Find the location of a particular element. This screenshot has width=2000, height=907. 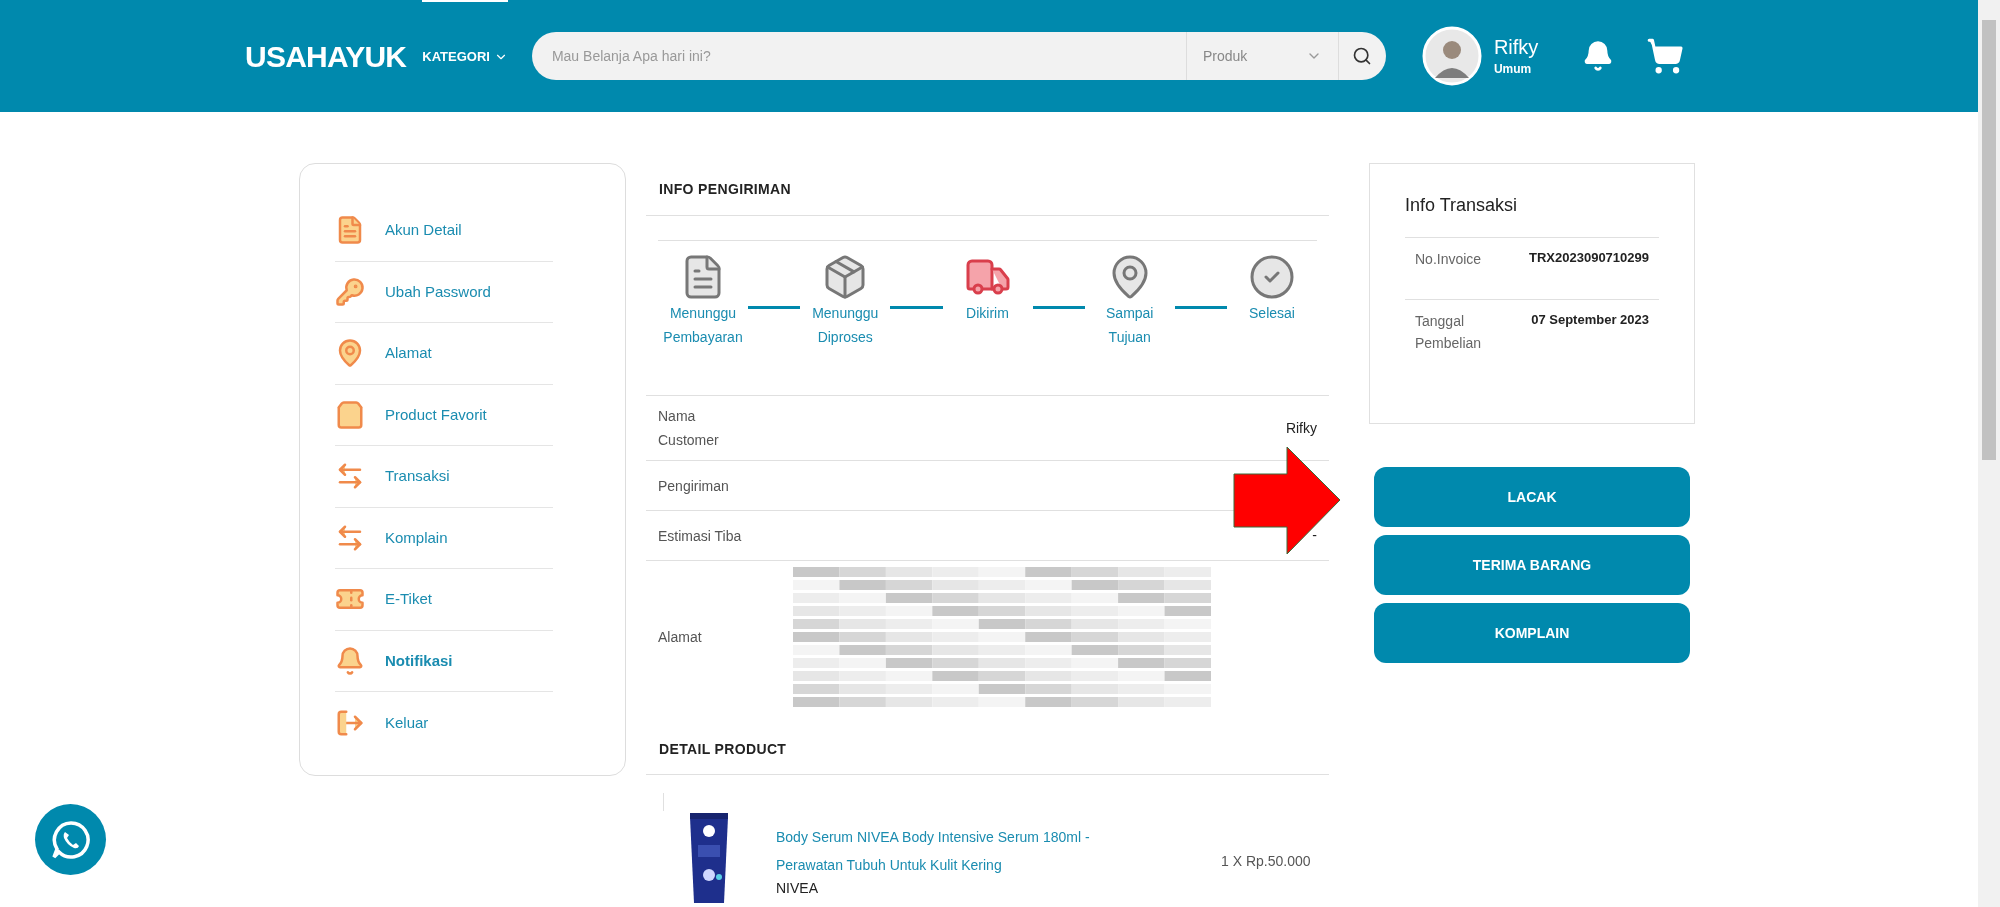

field-value: 07 September 2023 is located at coordinates (1590, 320).